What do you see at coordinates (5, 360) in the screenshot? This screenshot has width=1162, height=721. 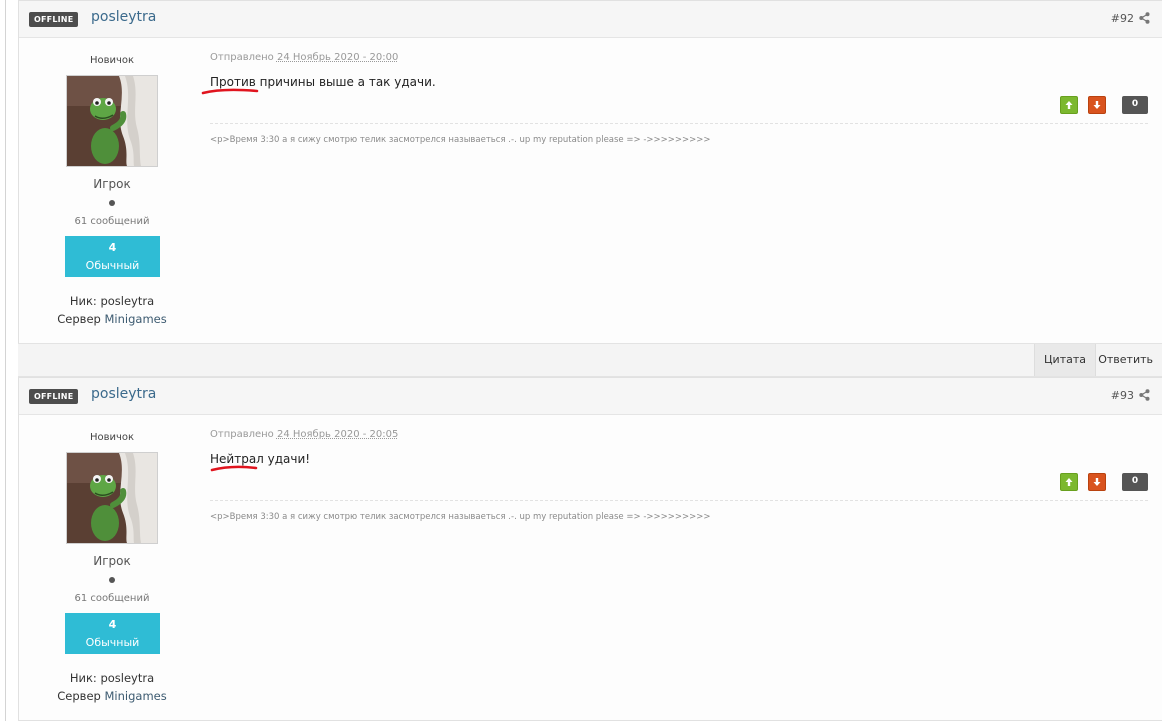 I see `page-left-border` at bounding box center [5, 360].